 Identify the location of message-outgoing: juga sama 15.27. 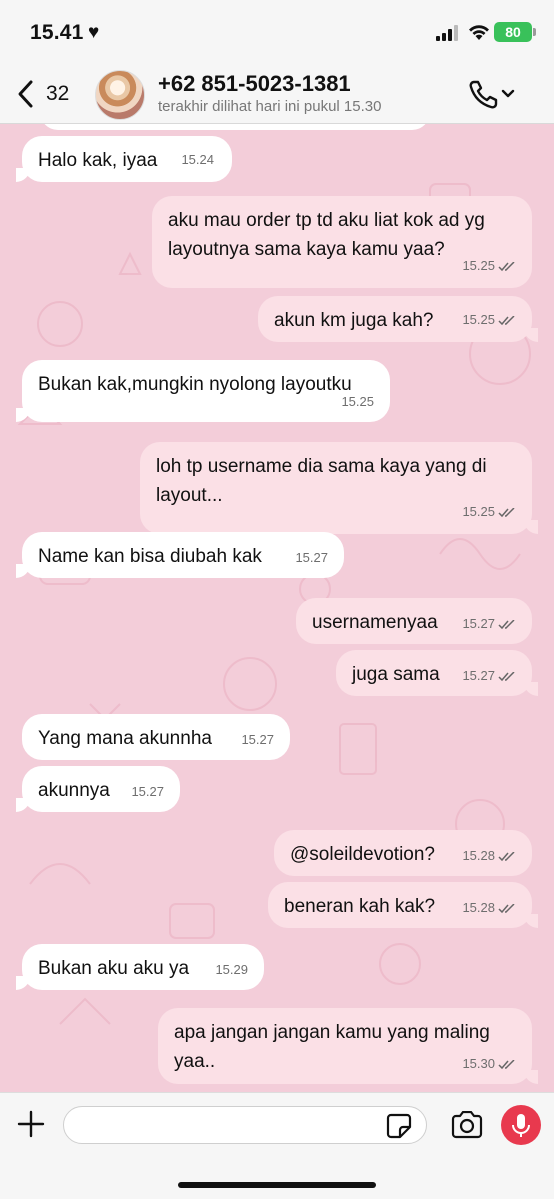
(434, 673).